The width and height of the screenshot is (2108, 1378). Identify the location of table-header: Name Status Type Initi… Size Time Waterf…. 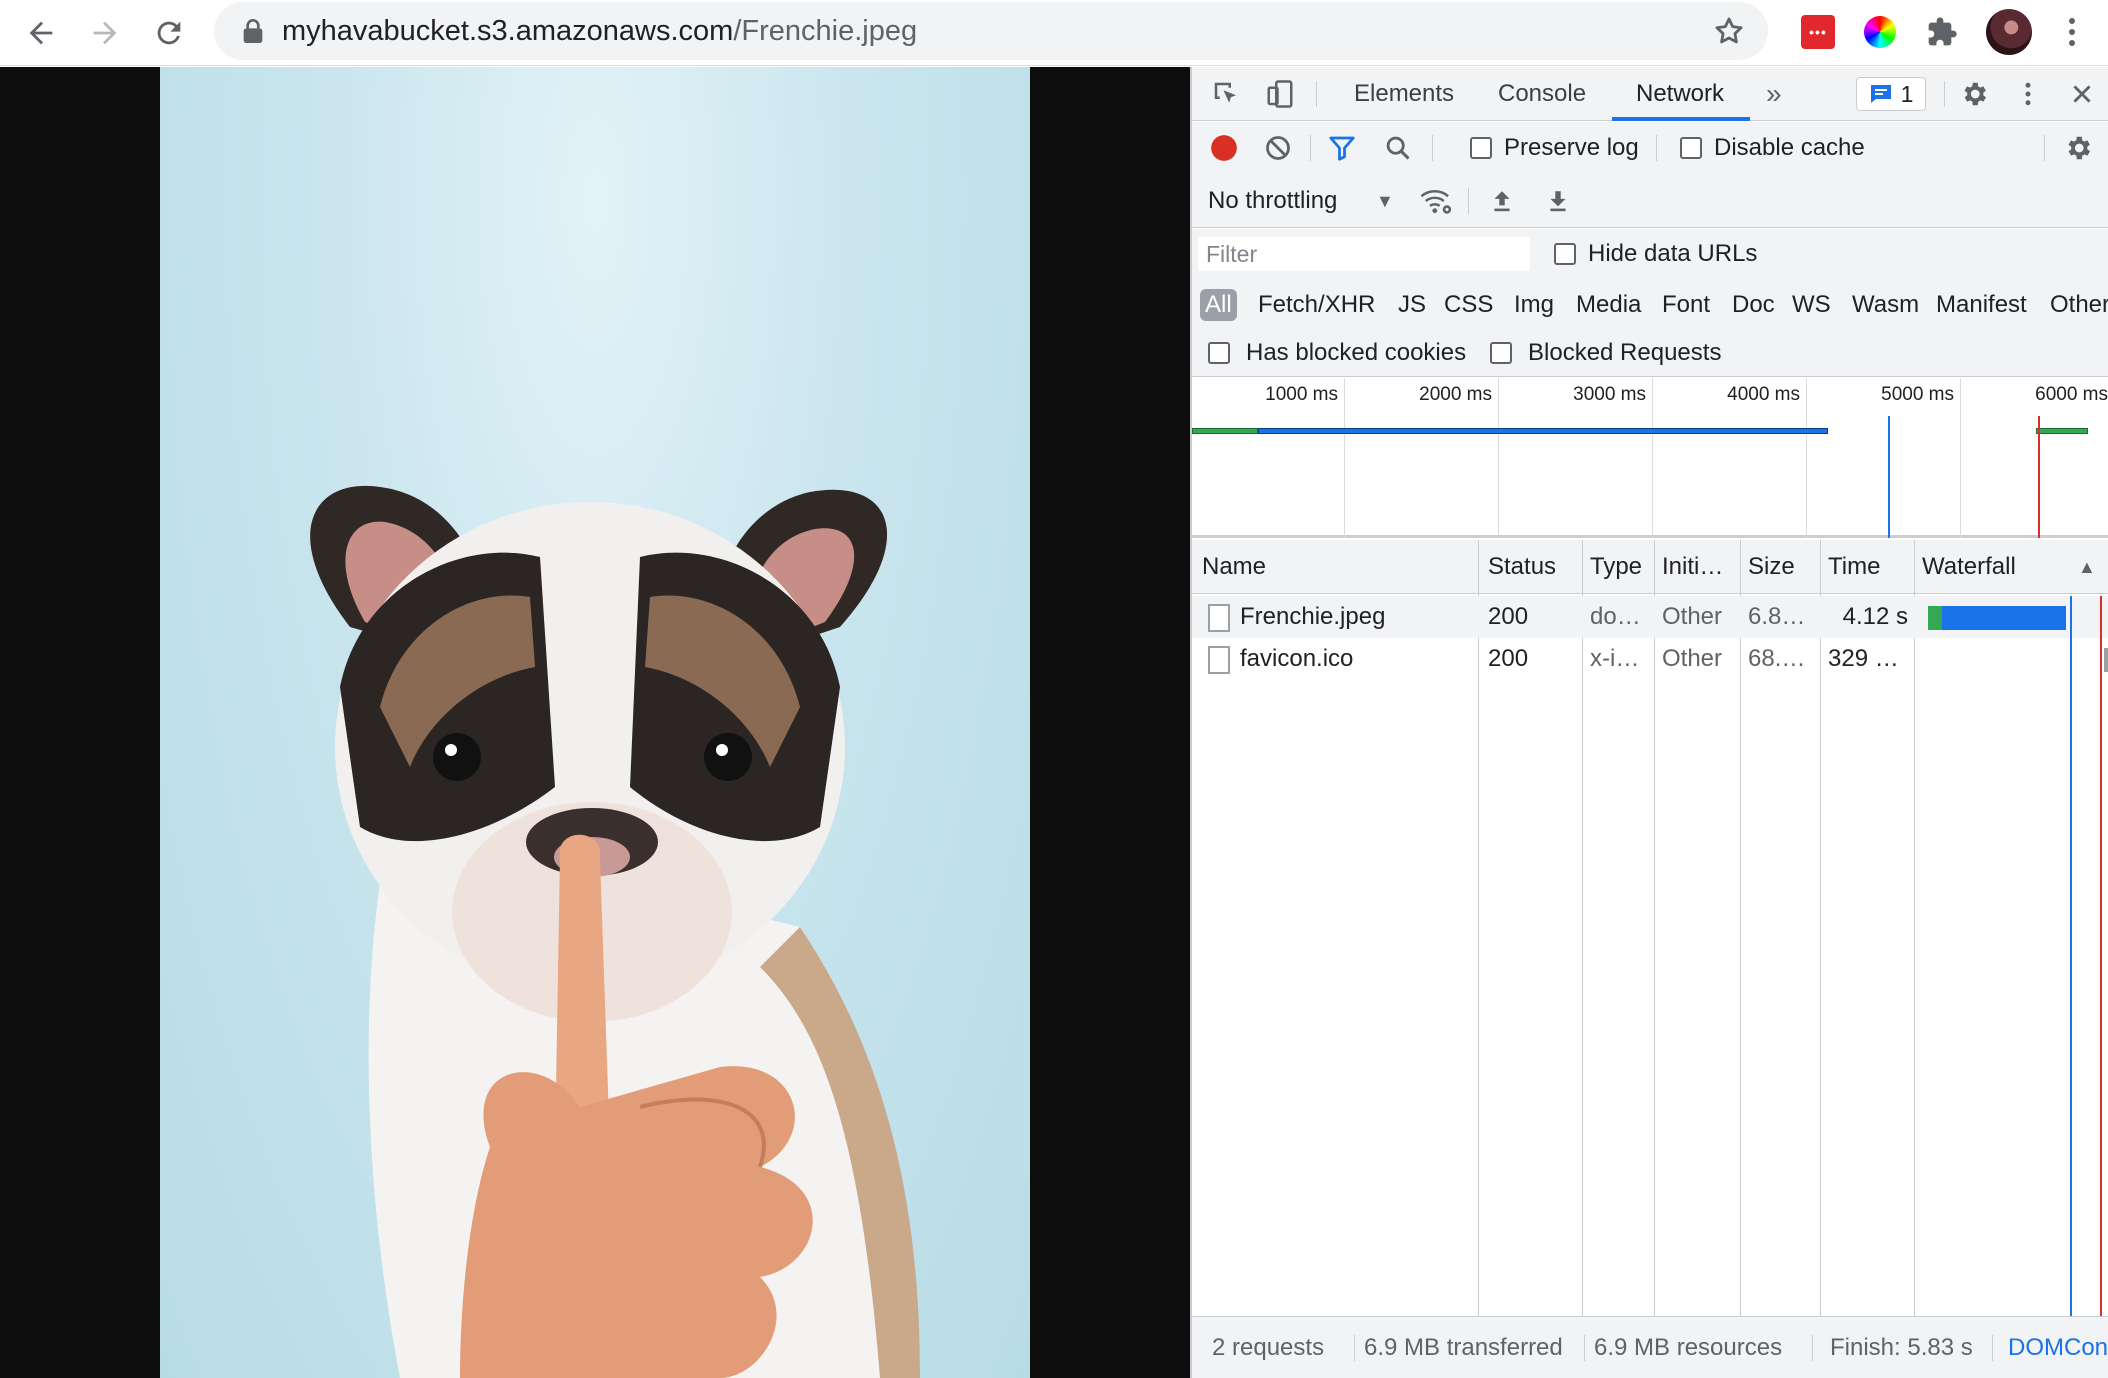
(1650, 567).